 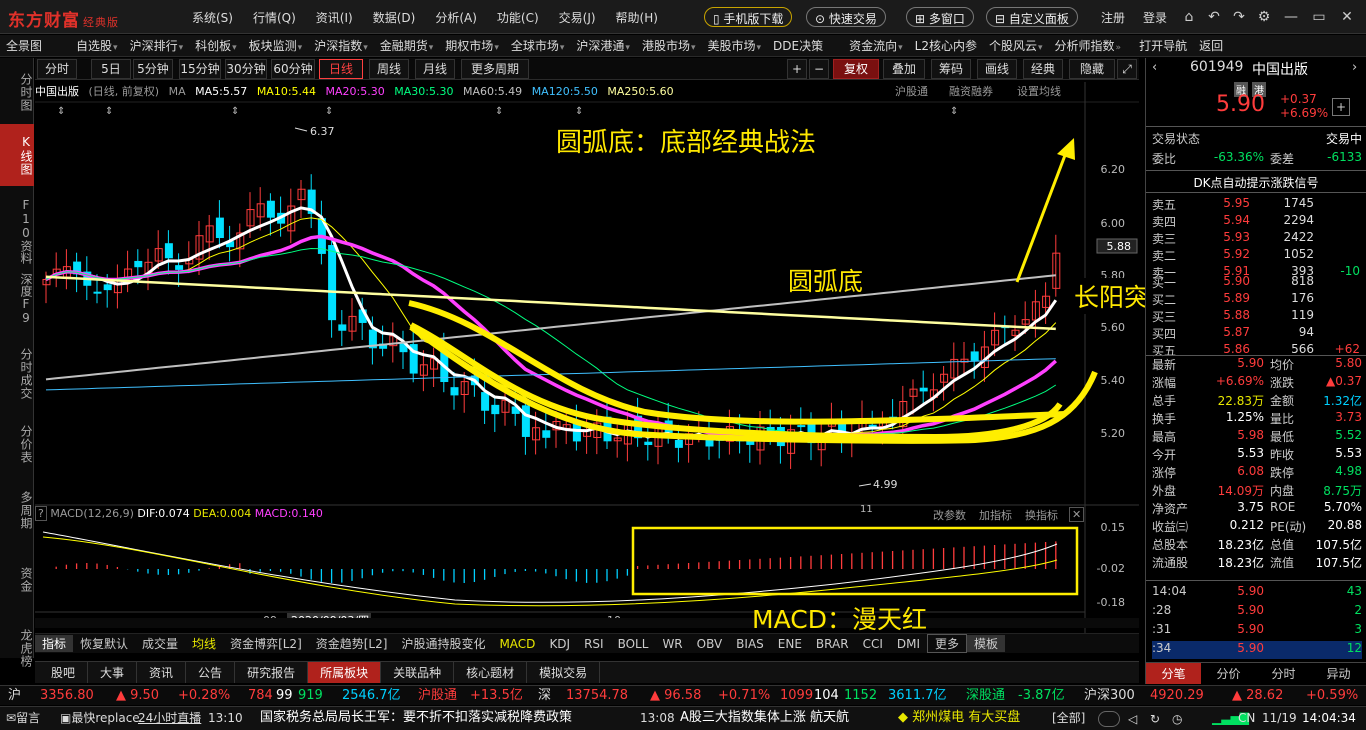 What do you see at coordinates (1228, 673) in the screenshot?
I see `tab-price-vol: 分价` at bounding box center [1228, 673].